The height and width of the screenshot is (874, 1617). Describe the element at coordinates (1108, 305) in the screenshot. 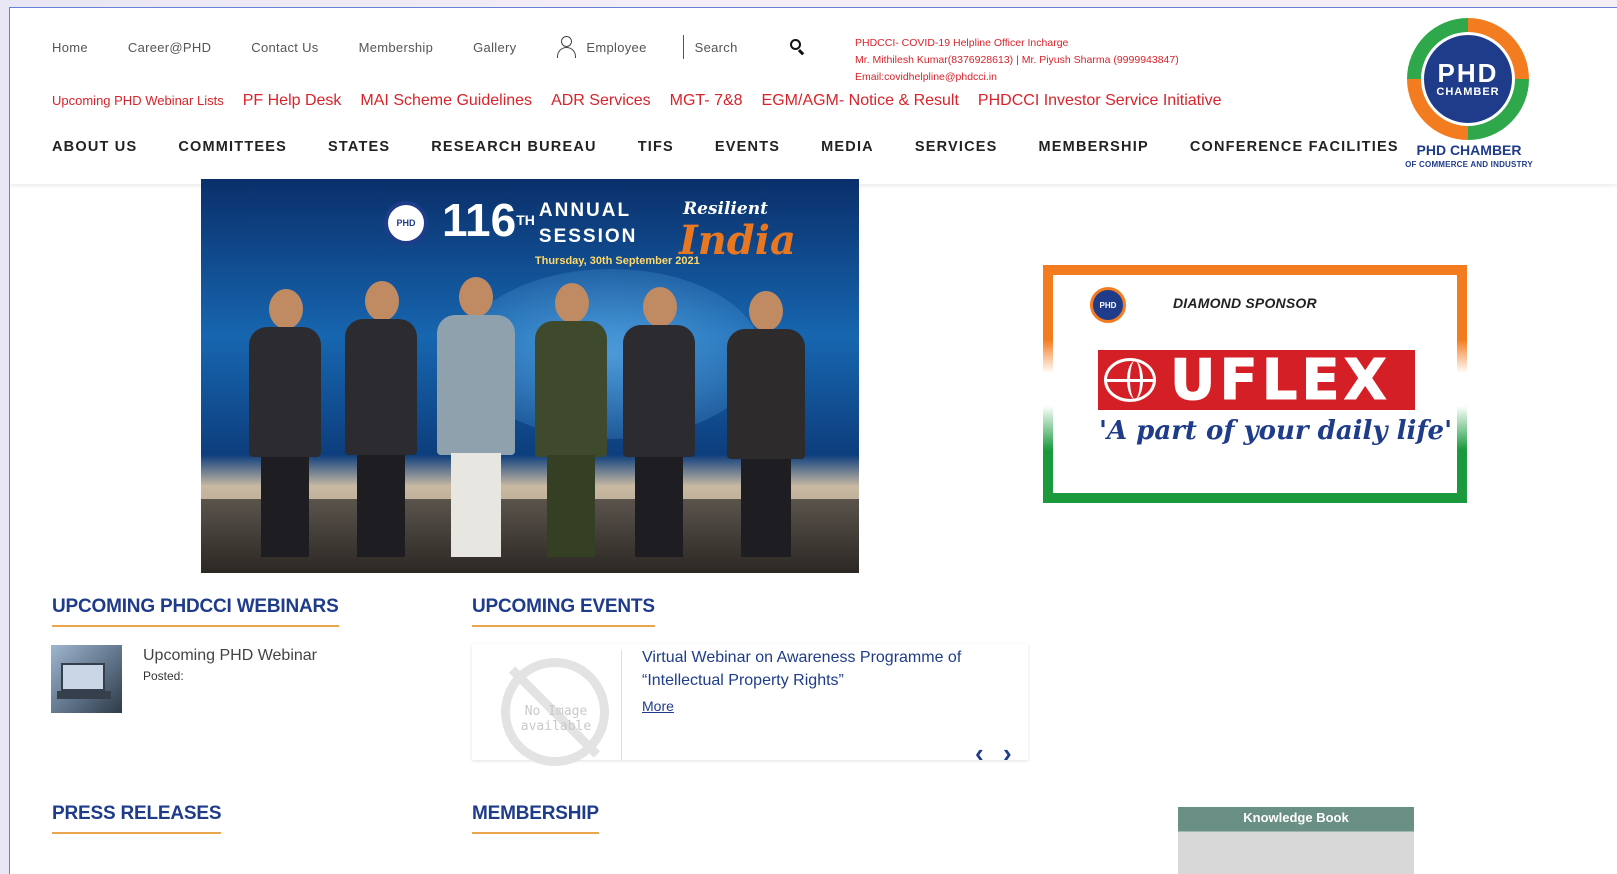

I see `sponsor-phd-logo: PHD` at that location.